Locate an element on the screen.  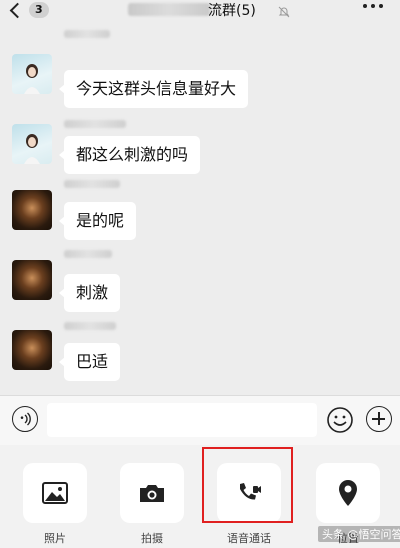
tool-camera: 拍摄 is located at coordinates (152, 504).